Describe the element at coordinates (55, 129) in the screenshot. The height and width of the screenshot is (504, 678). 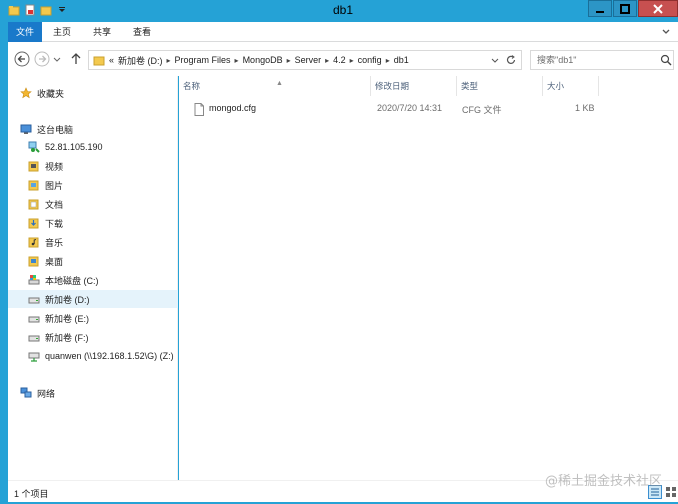
I see `sidebar-item-label: 这台电脑` at that location.